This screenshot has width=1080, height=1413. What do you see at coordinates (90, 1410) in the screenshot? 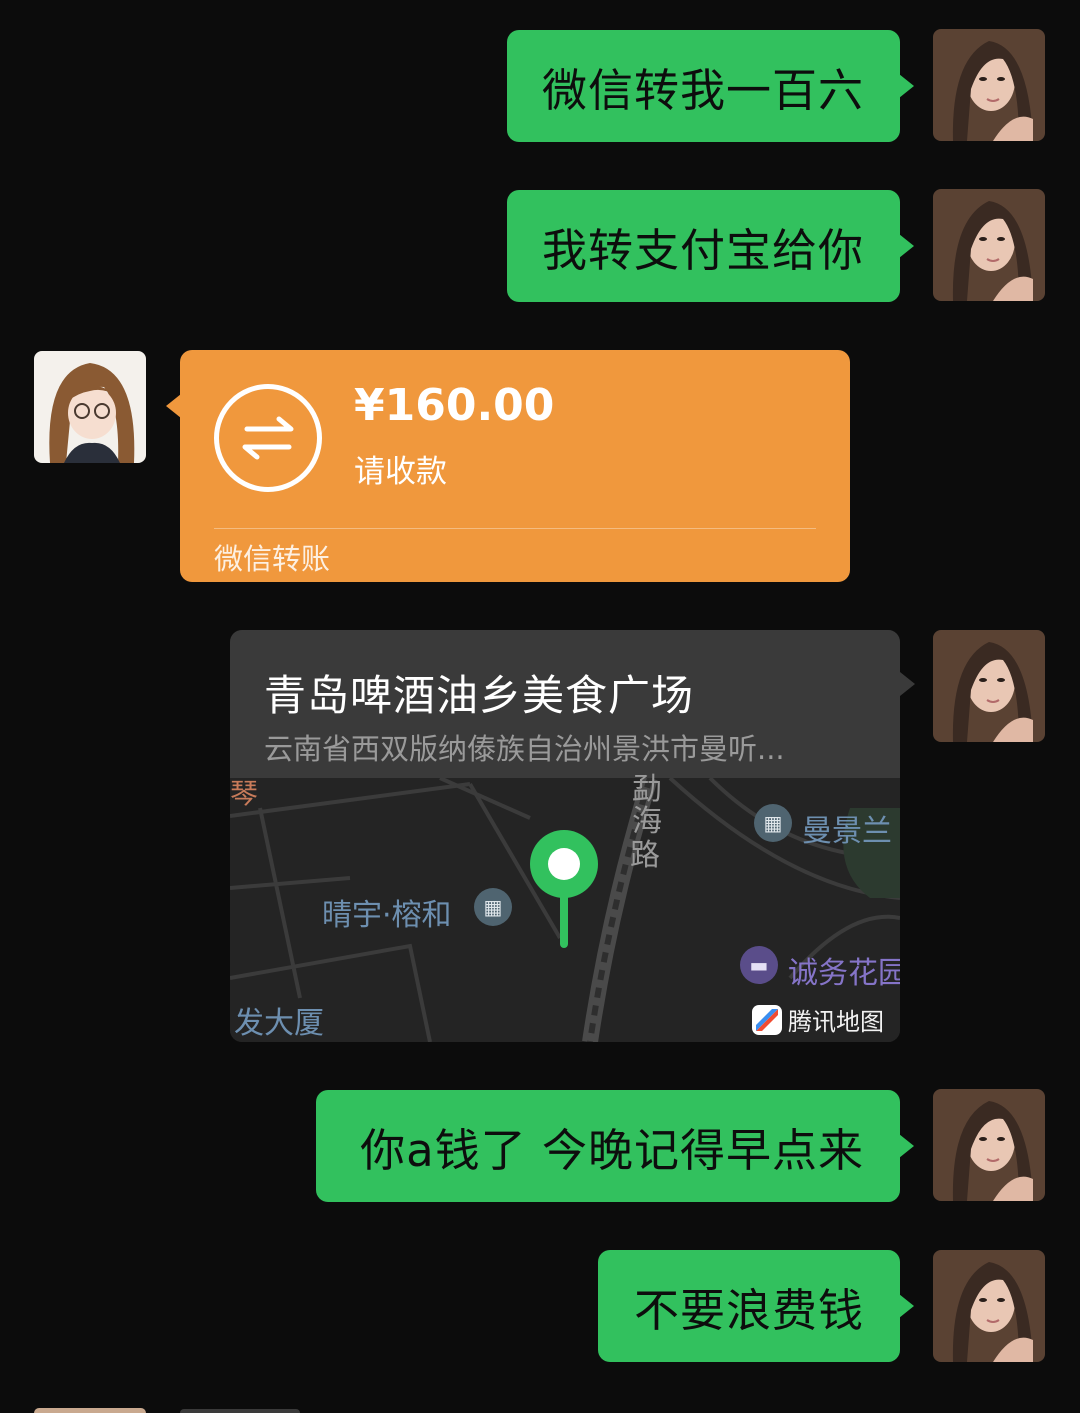
I see `avatar-other-partial` at bounding box center [90, 1410].